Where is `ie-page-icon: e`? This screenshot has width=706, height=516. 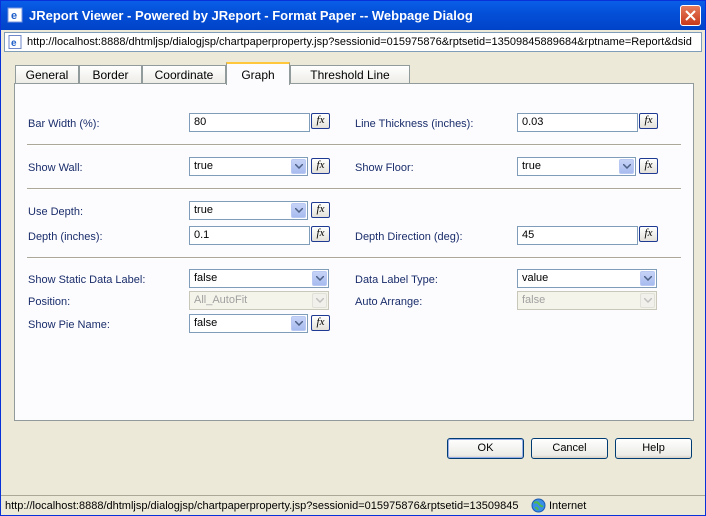 ie-page-icon: e is located at coordinates (15, 15).